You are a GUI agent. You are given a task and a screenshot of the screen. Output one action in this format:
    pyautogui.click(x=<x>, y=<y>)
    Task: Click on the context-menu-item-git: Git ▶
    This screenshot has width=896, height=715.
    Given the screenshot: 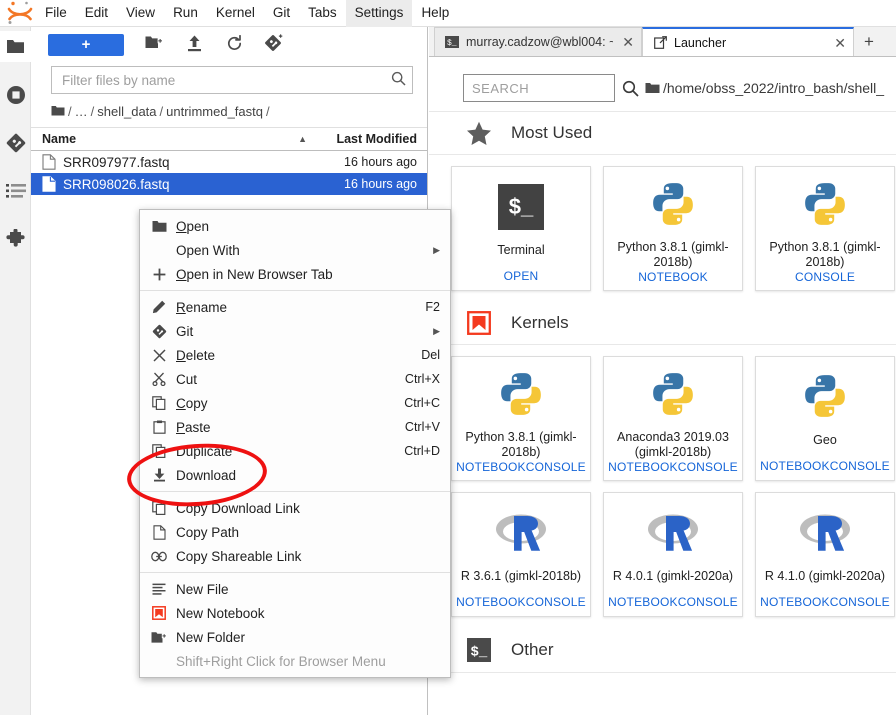 What is the action you would take?
    pyautogui.click(x=295, y=331)
    